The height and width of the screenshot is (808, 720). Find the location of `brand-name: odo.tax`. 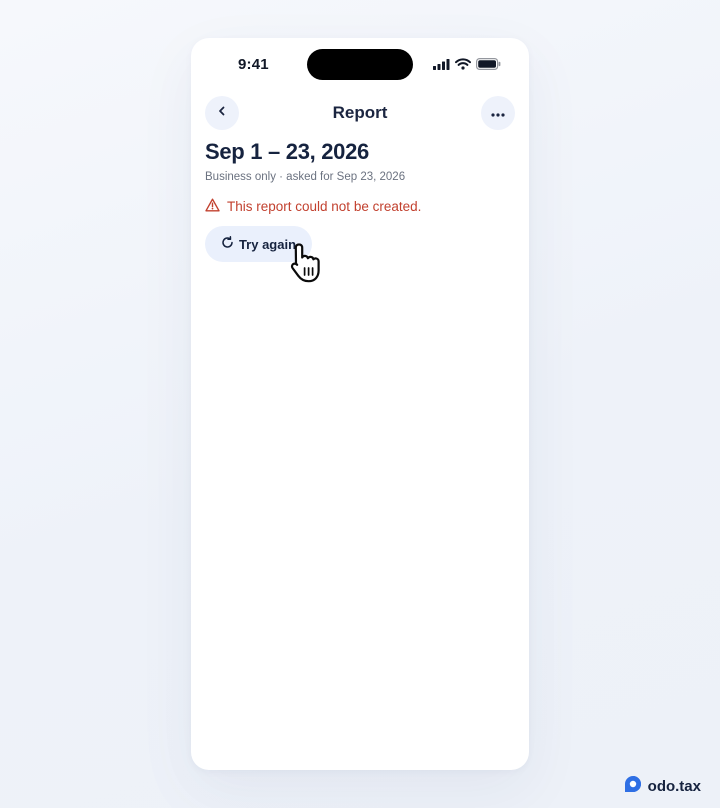

brand-name: odo.tax is located at coordinates (674, 786).